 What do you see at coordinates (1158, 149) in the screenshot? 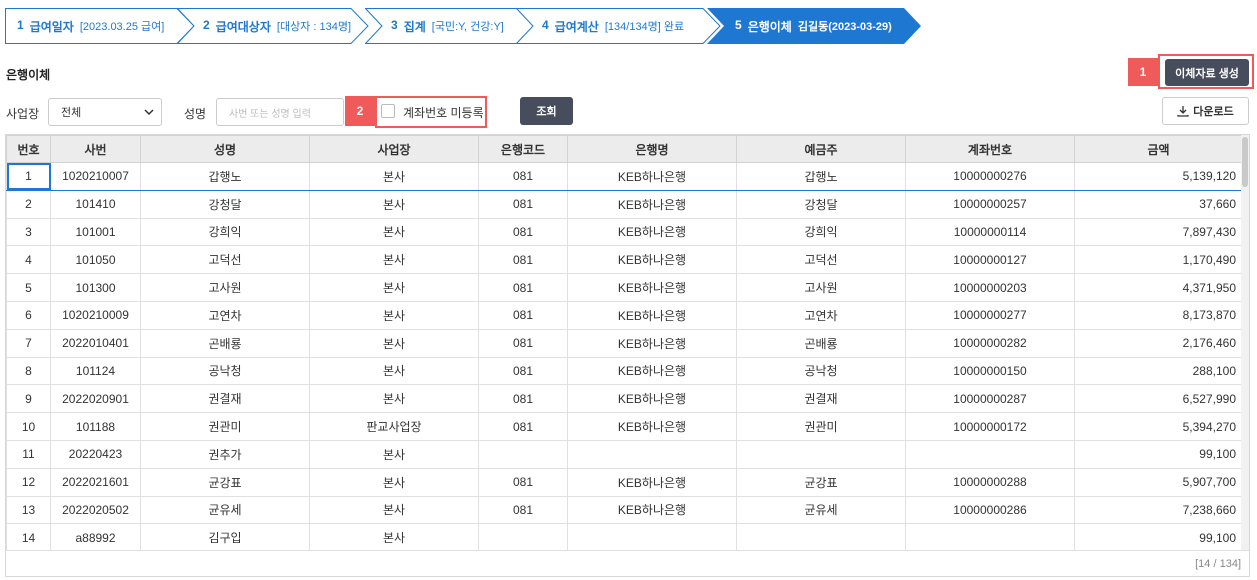
I see `column-header: 금액` at bounding box center [1158, 149].